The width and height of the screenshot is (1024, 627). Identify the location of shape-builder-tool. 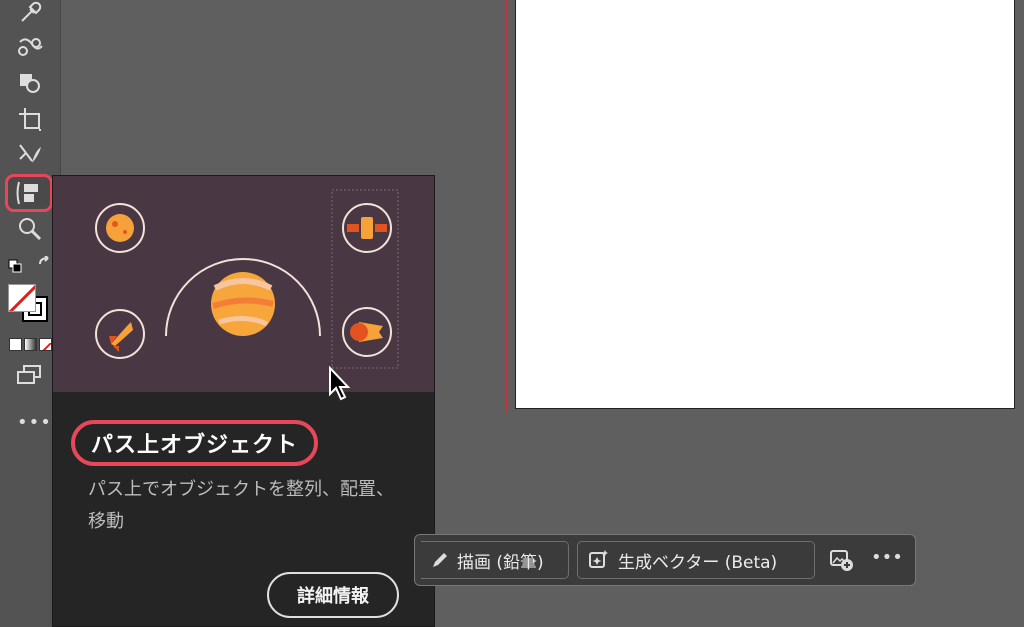
(30, 83).